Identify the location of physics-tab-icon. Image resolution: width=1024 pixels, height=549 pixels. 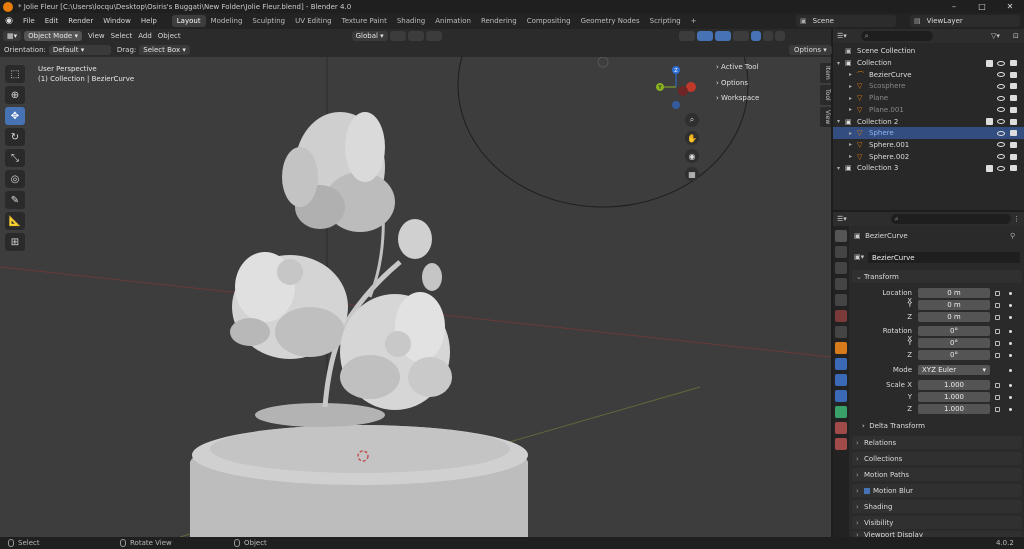
(841, 396).